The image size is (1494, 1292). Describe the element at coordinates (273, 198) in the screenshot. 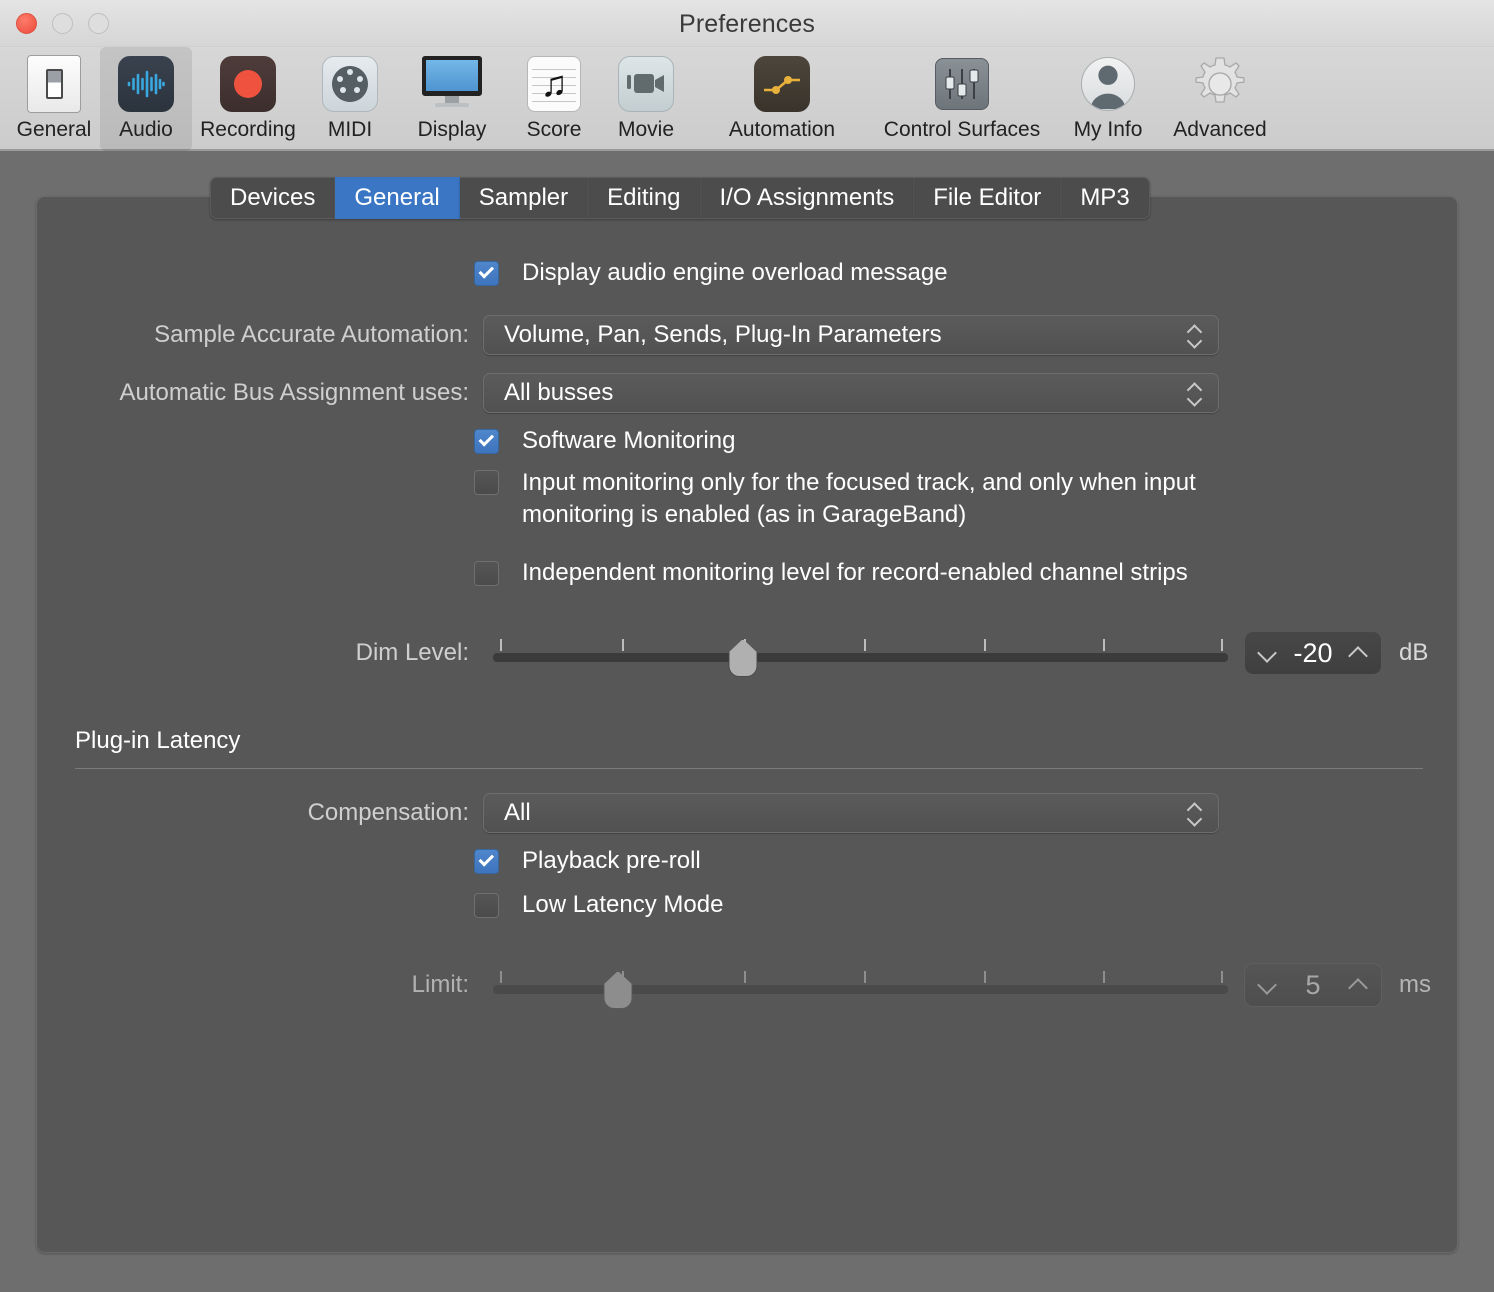

I see `tab-devices: Devices` at that location.